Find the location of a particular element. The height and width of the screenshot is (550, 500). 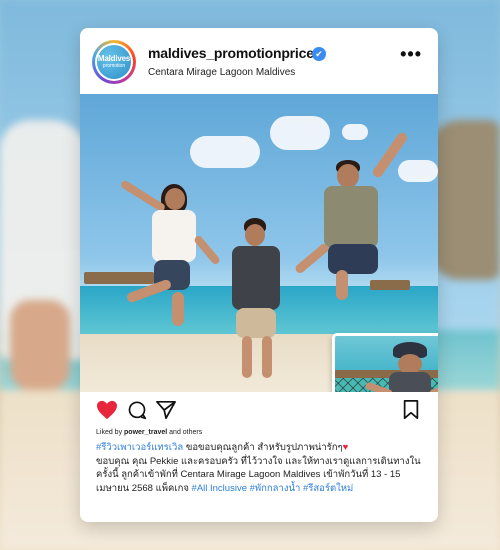

share-icon is located at coordinates (166, 412).